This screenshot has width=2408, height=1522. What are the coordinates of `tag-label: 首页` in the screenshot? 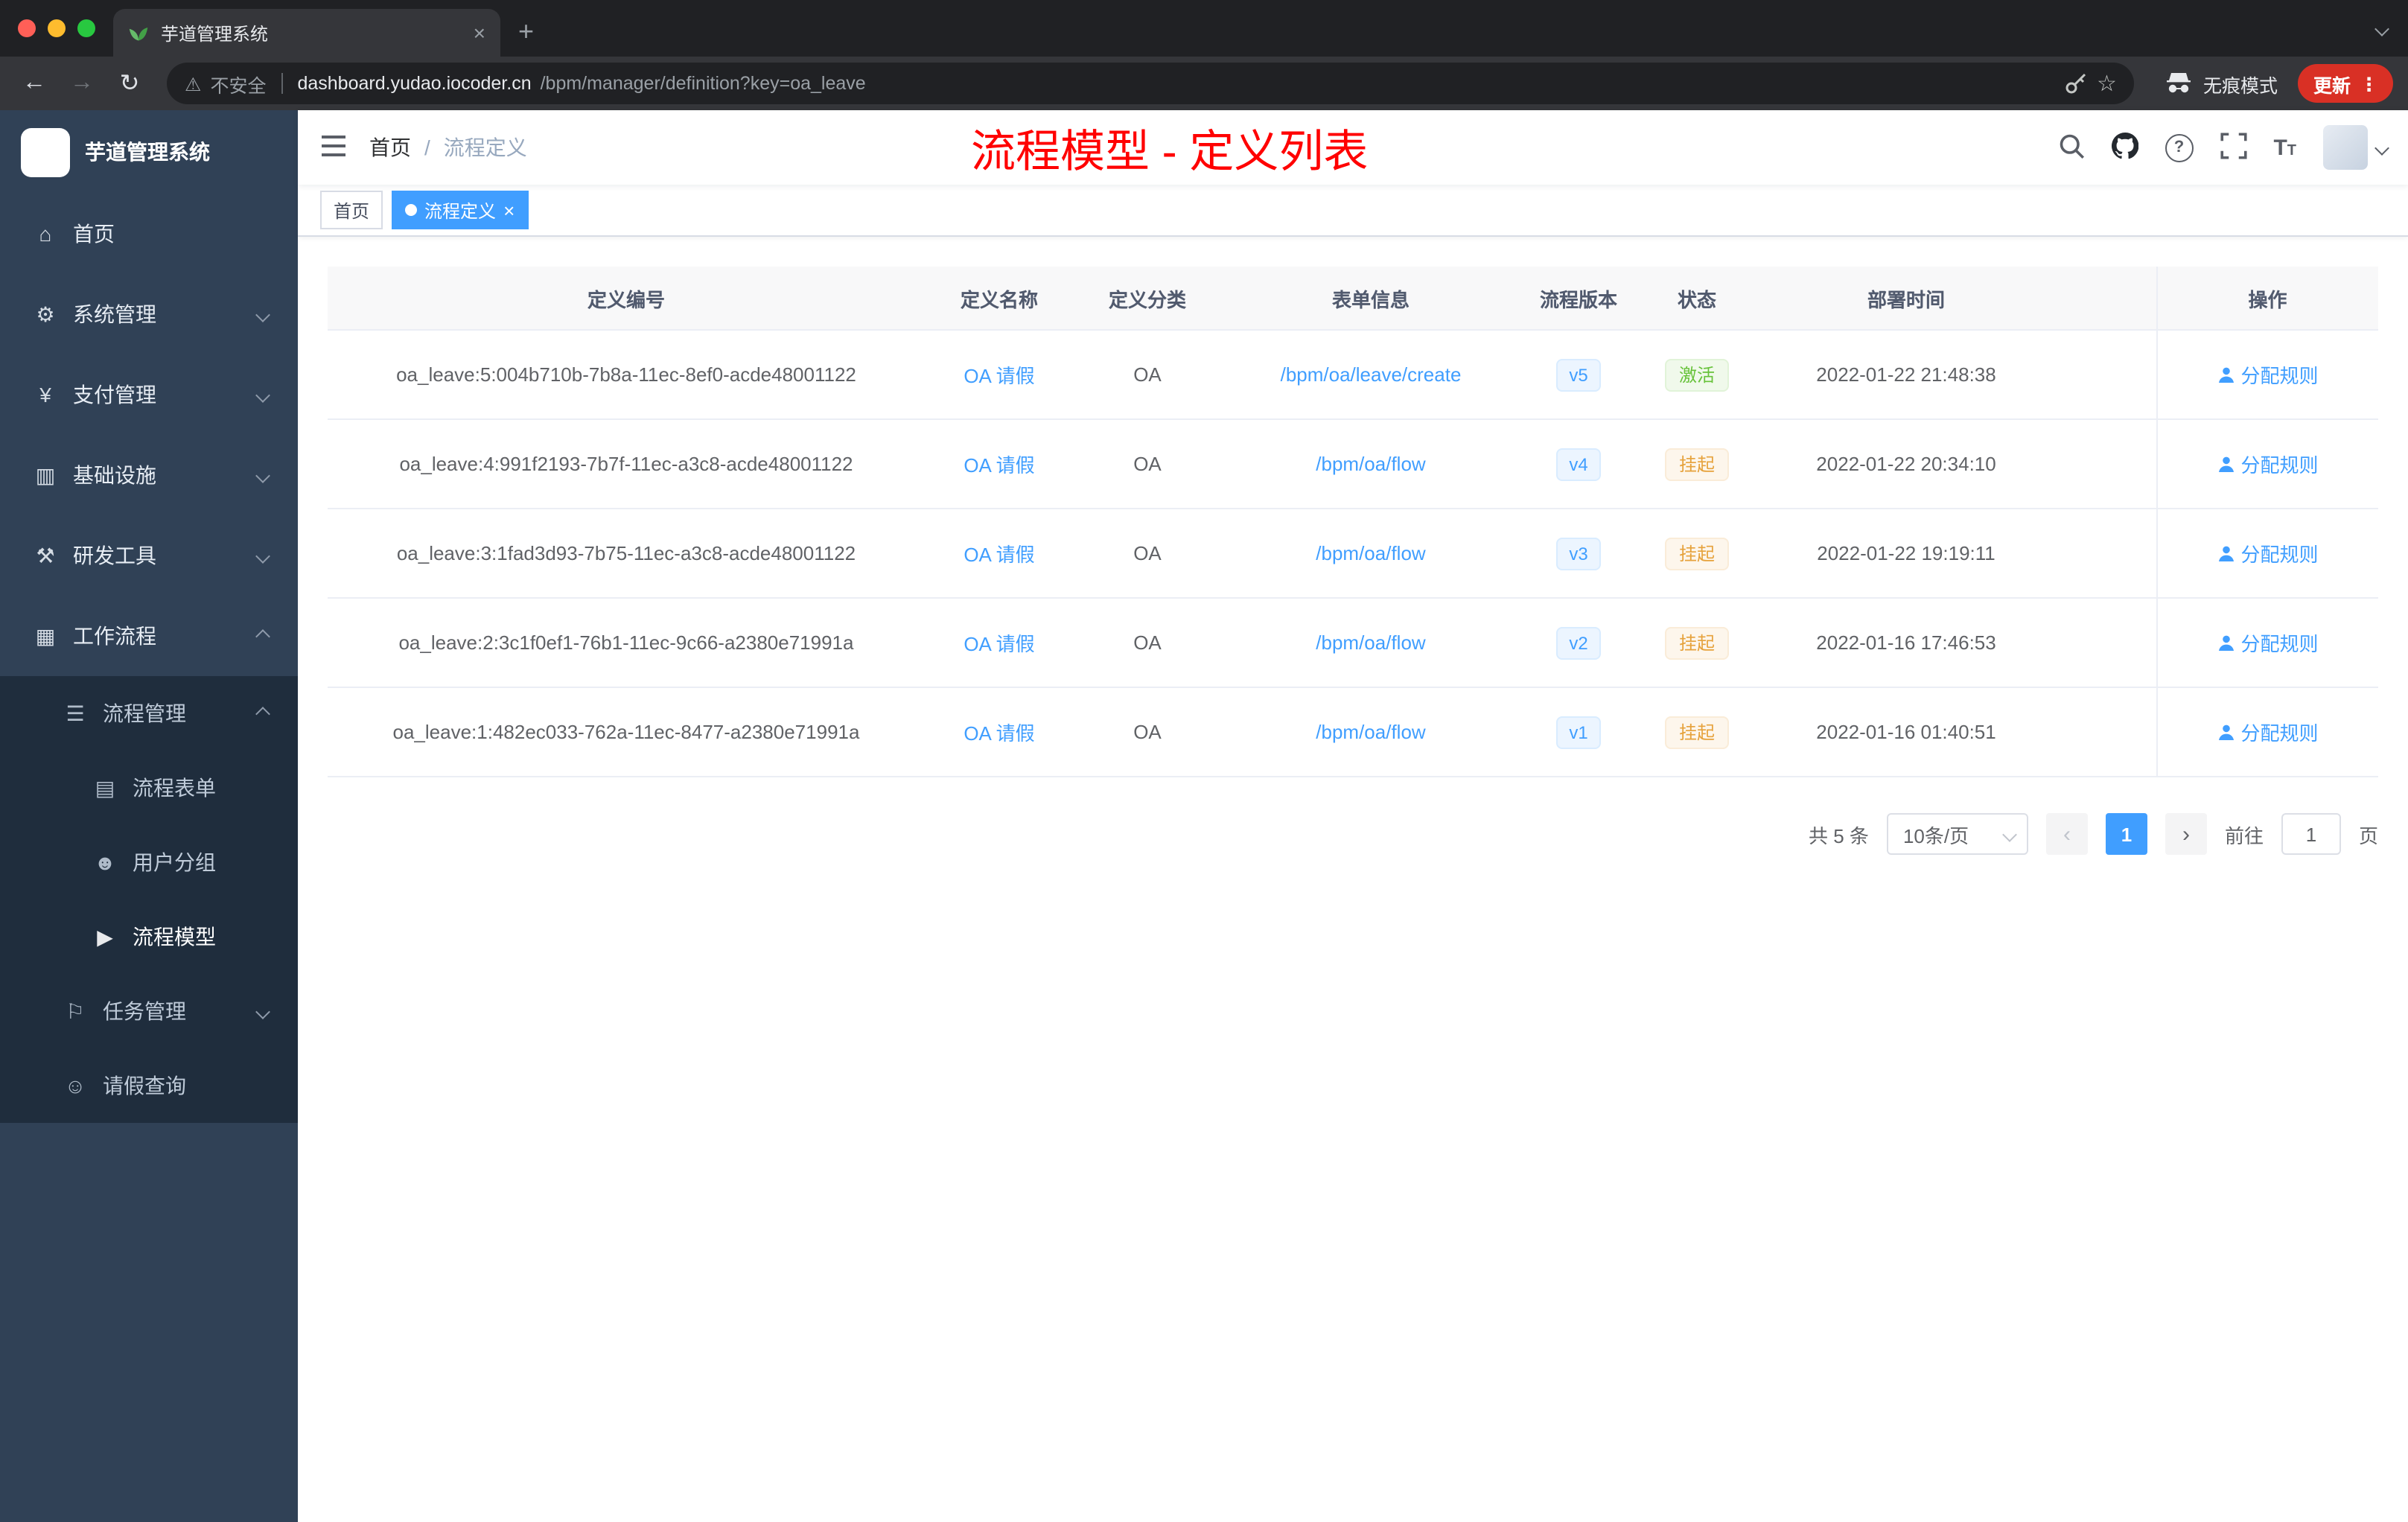 It's located at (352, 210).